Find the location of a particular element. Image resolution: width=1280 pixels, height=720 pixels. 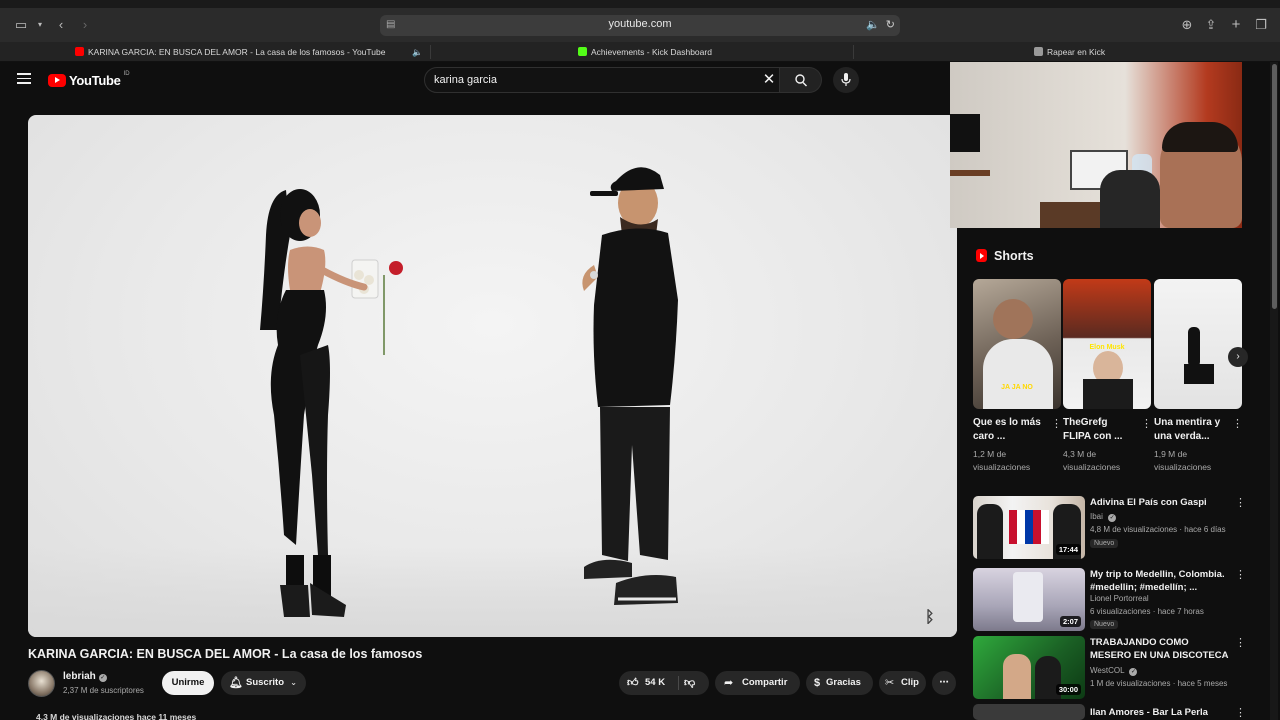

more-actions-button: ⋯ is located at coordinates (944, 683).